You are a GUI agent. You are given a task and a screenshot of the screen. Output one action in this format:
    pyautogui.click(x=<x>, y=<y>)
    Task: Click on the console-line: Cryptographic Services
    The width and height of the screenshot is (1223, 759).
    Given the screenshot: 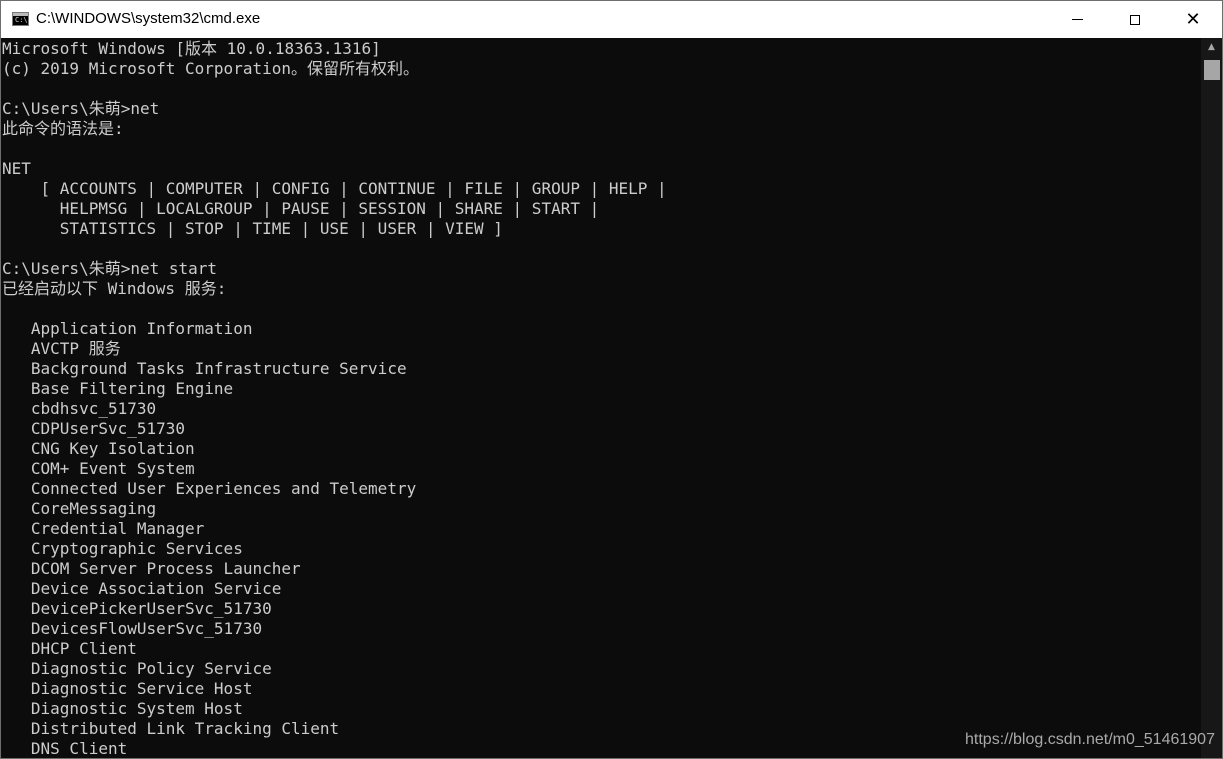 What is the action you would take?
    pyautogui.click(x=122, y=548)
    